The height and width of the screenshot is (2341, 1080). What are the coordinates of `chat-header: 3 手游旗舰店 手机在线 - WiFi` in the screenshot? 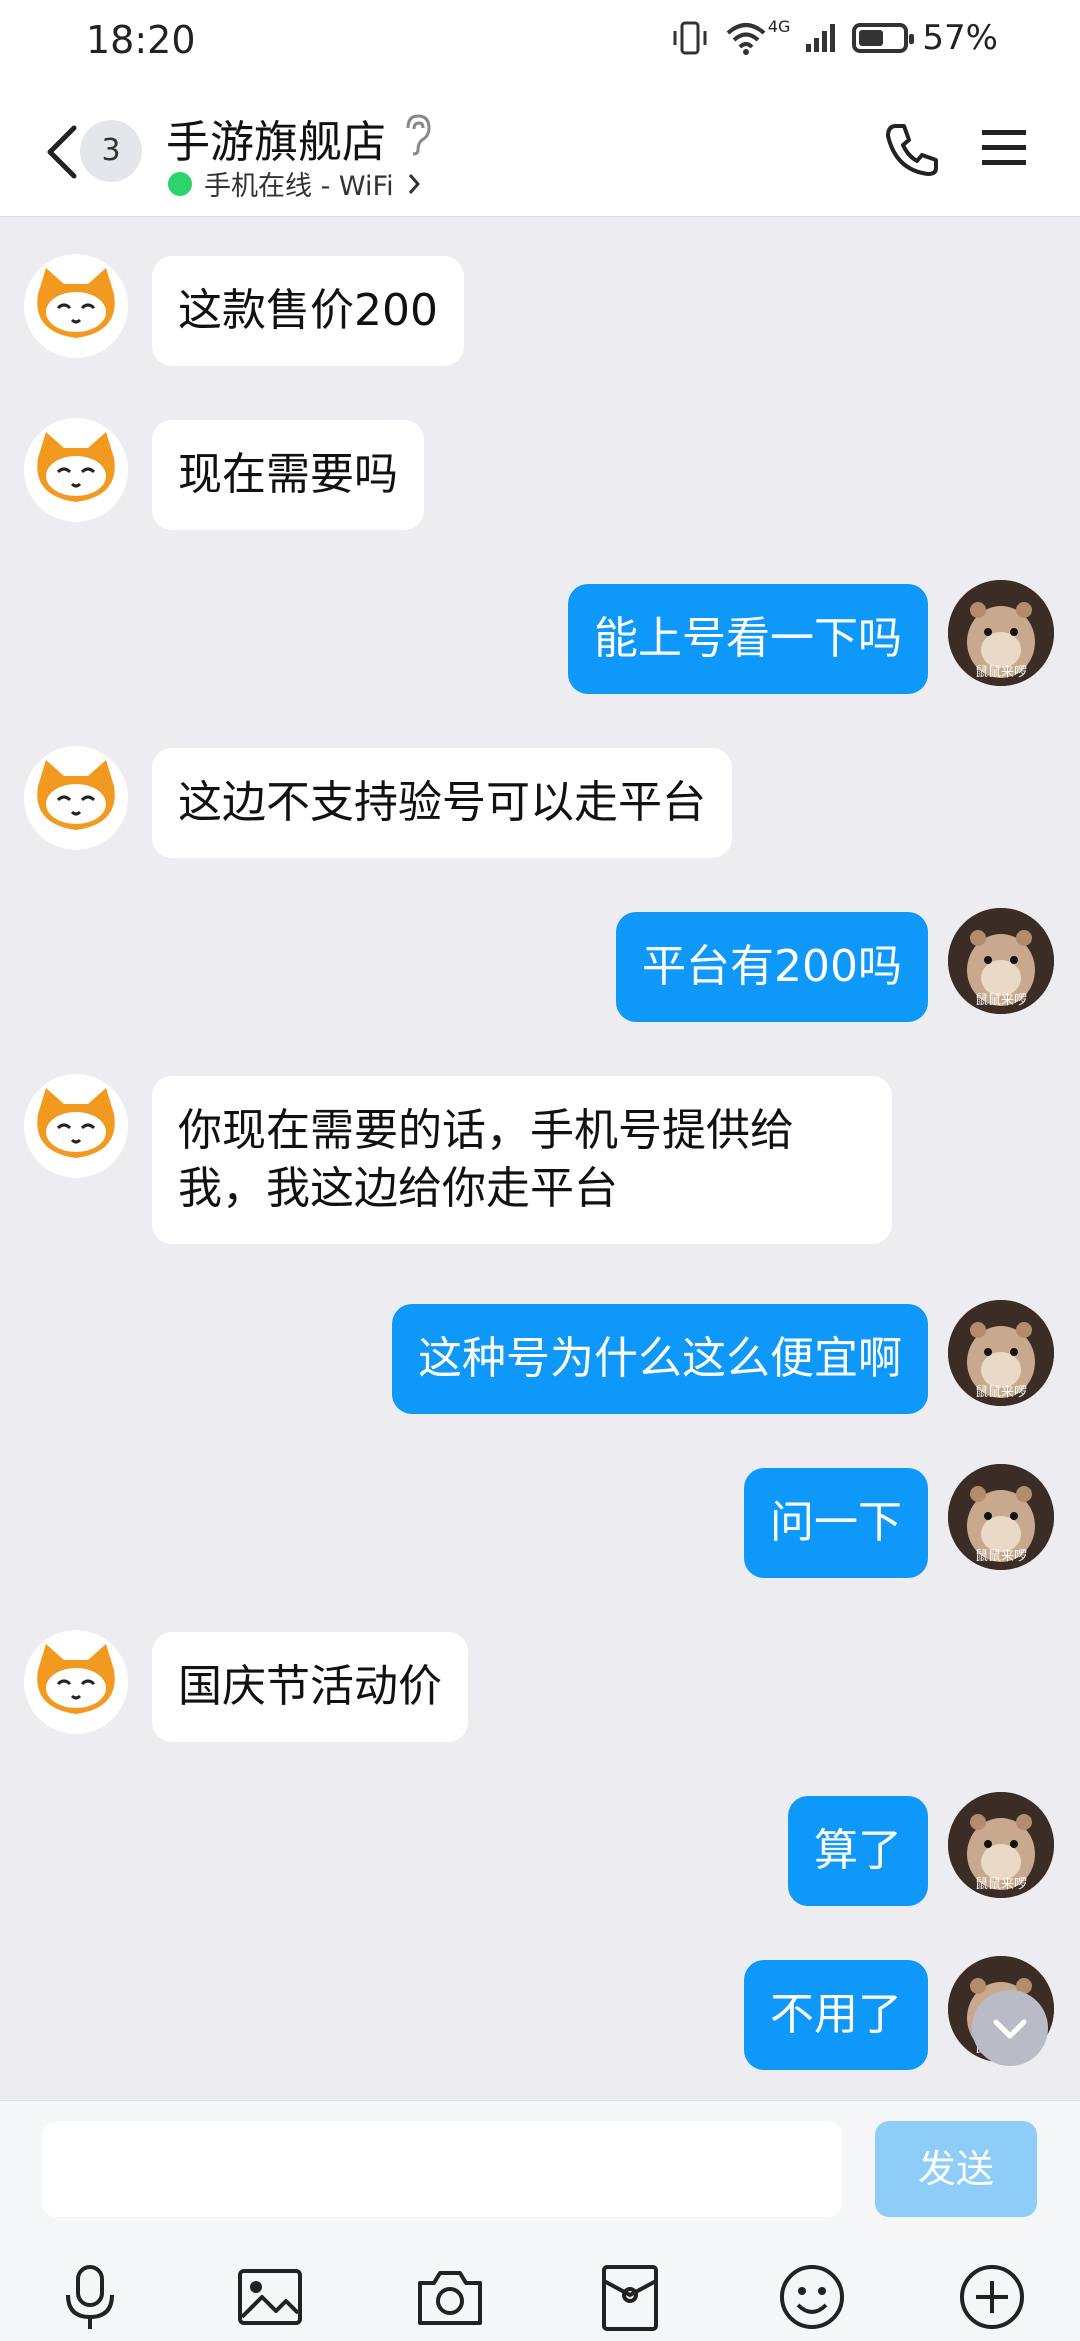 It's located at (540, 150).